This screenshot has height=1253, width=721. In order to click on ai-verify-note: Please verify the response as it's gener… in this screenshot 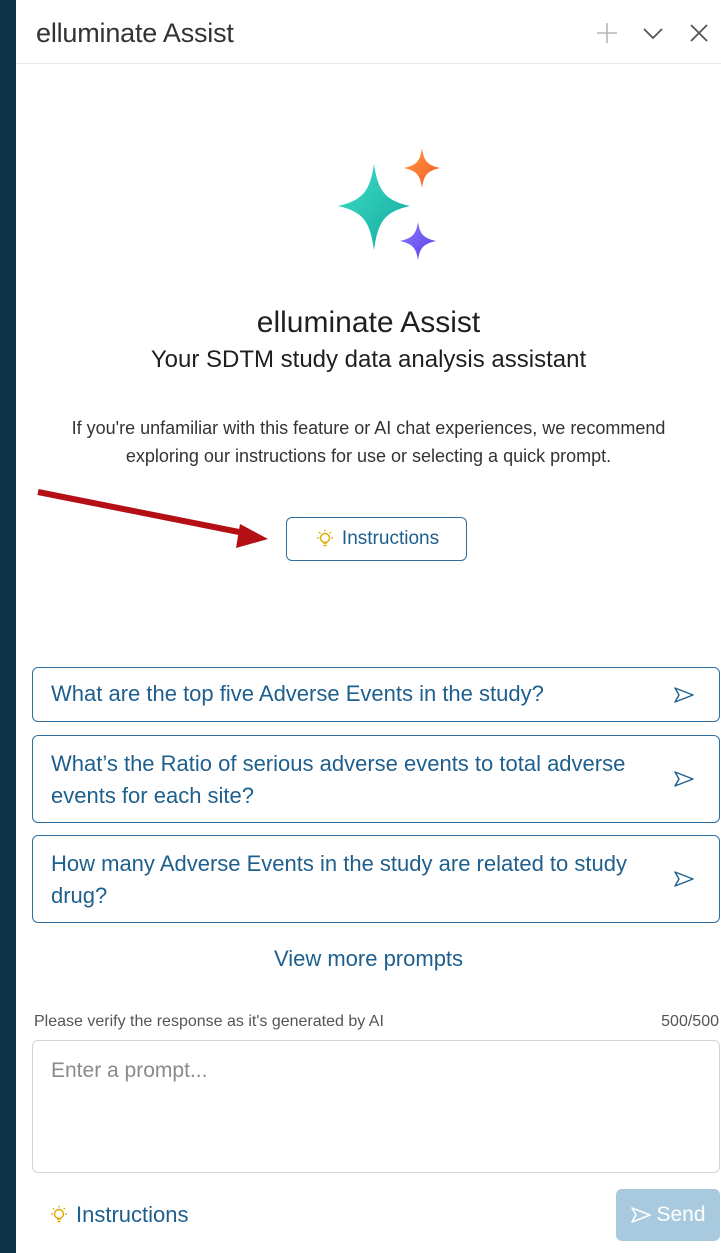, I will do `click(209, 1021)`.